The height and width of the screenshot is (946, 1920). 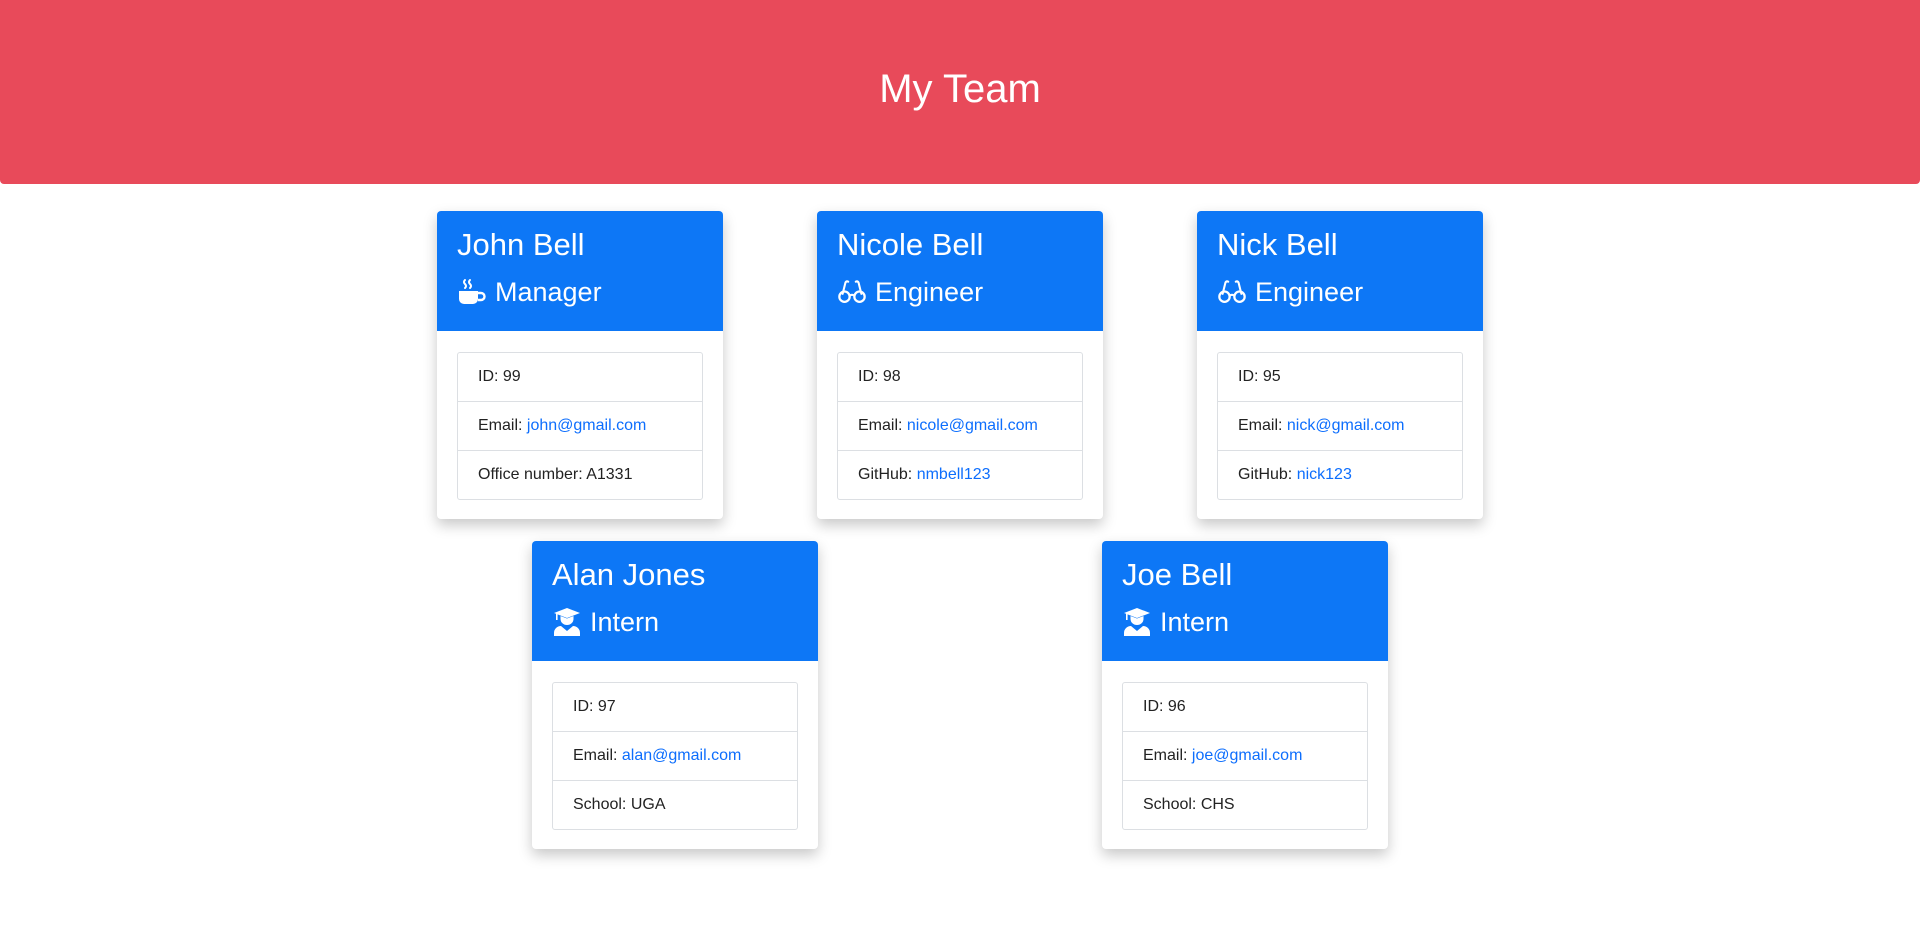 I want to click on employee-name: Nick Bell, so click(x=1277, y=244).